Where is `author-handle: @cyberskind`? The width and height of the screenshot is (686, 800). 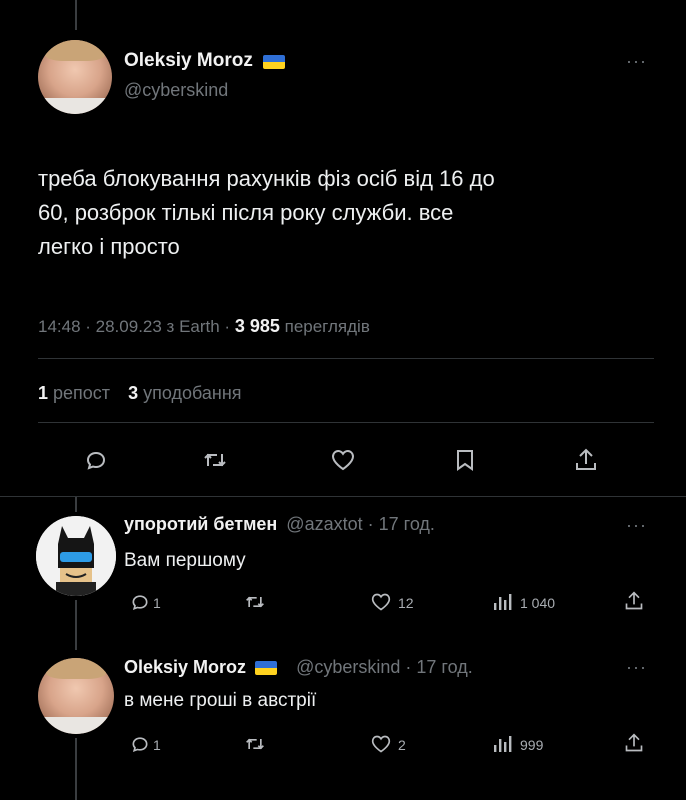
author-handle: @cyberskind is located at coordinates (176, 90).